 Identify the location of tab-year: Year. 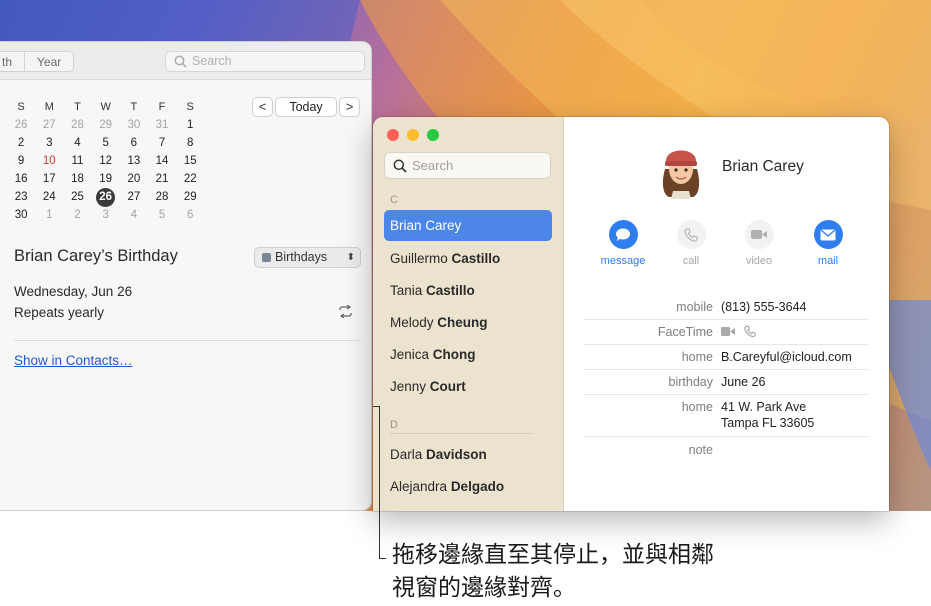
(48, 61).